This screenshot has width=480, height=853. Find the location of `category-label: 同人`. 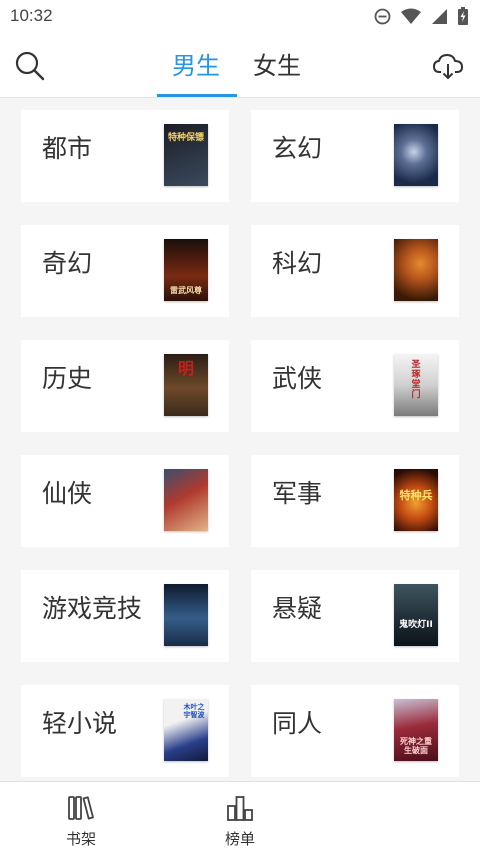

category-label: 同人 is located at coordinates (297, 723).